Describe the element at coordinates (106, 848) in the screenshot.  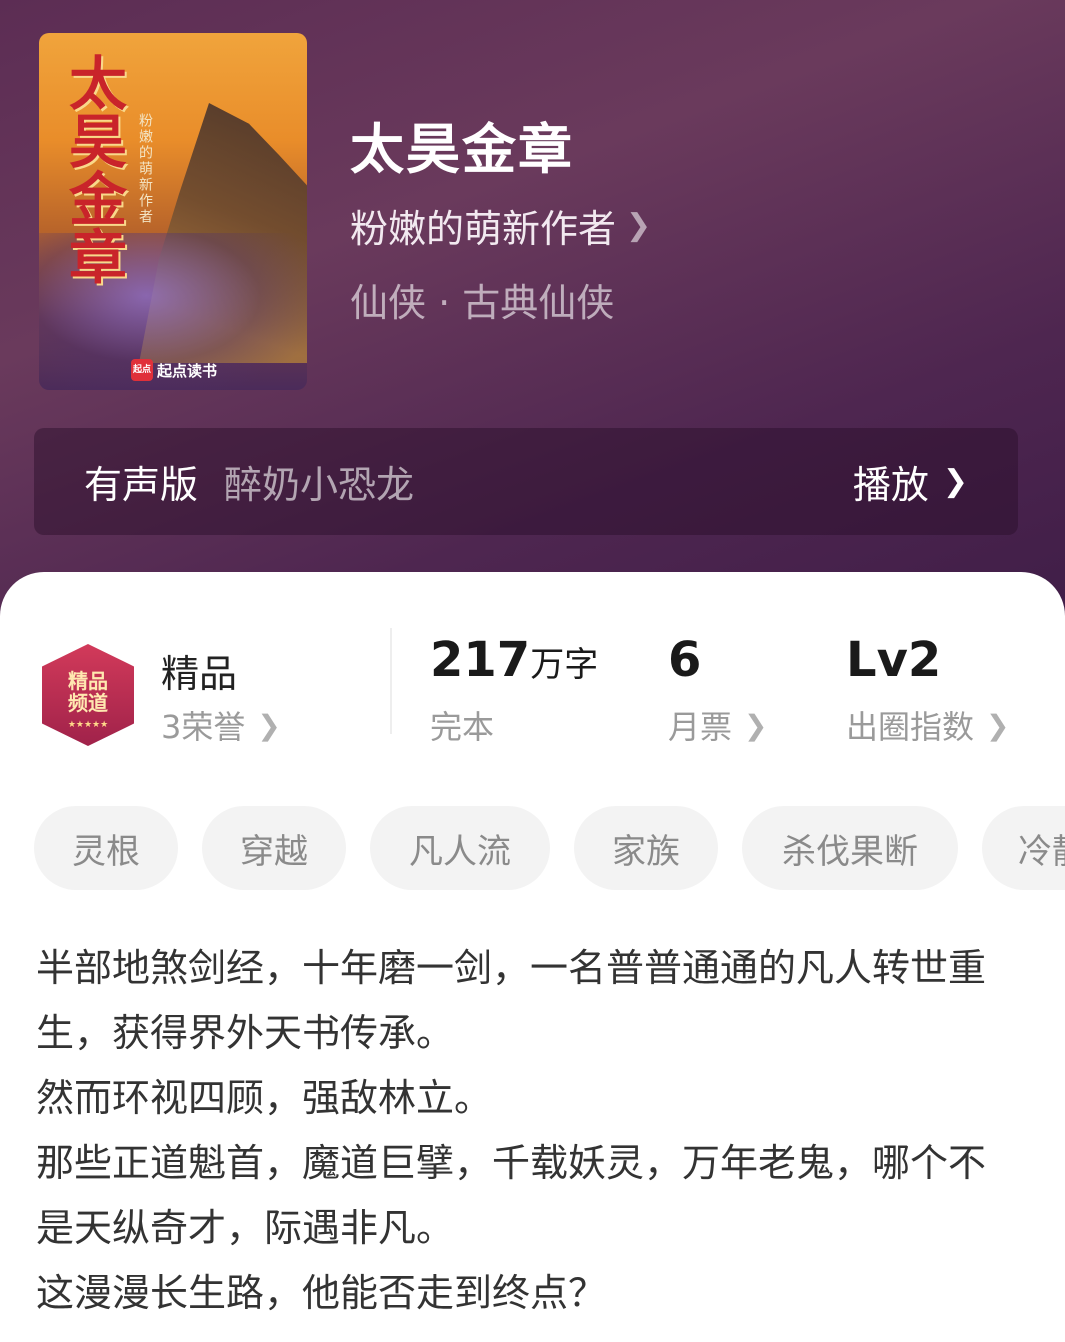
I see `tag-chip: 灵根` at that location.